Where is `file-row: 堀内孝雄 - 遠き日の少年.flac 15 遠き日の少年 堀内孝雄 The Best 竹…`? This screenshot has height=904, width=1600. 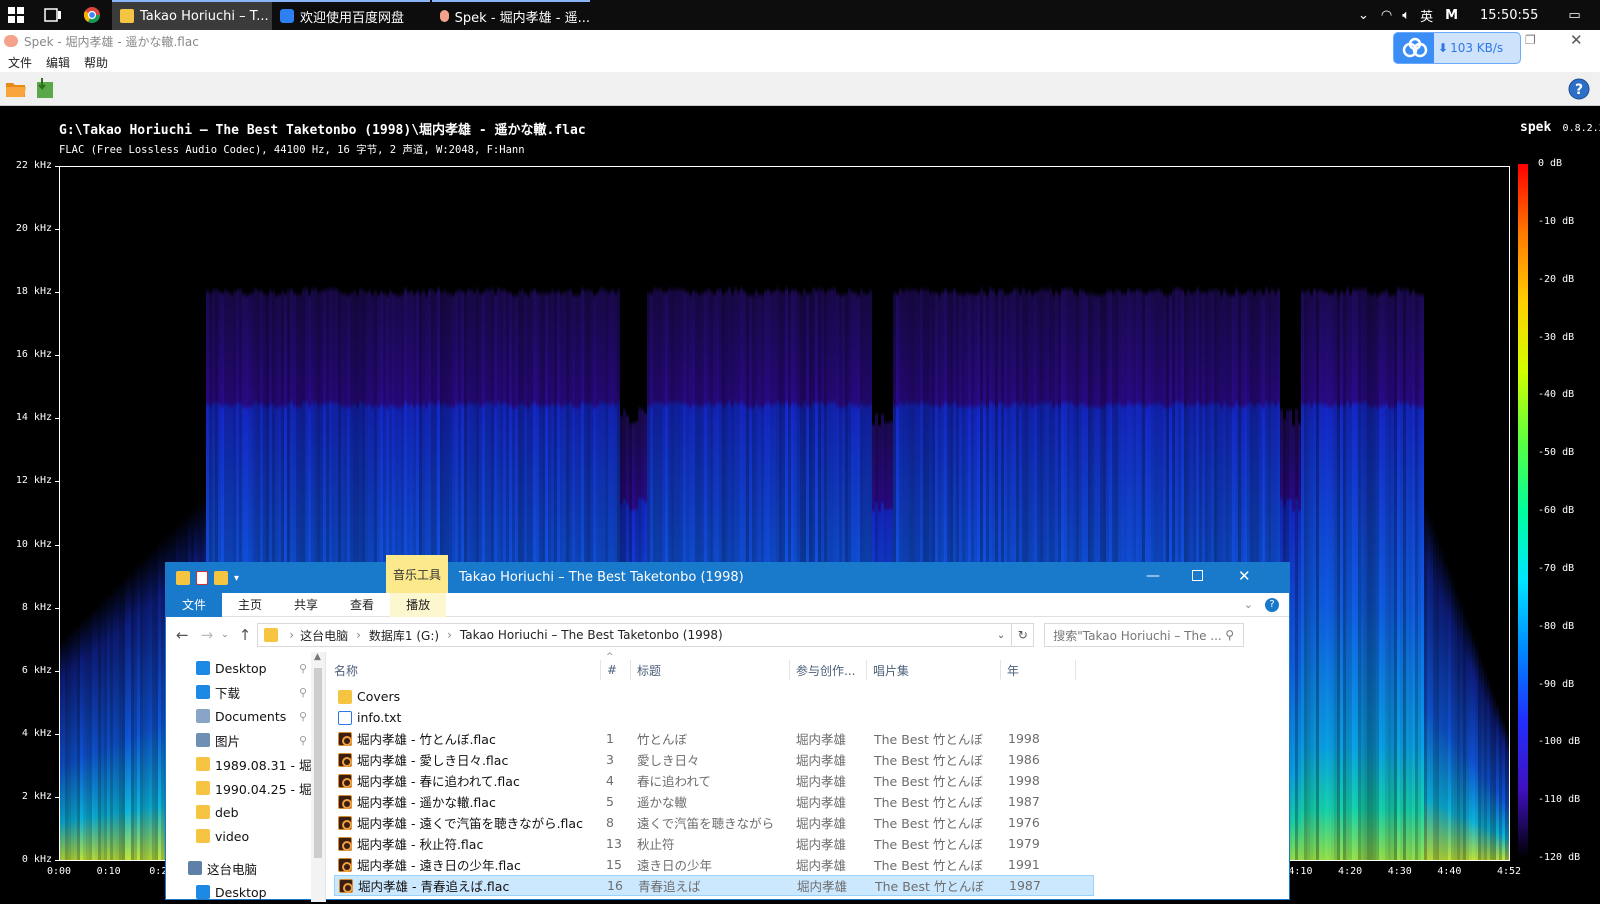
file-row: 堀内孝雄 - 遠き日の少年.flac 15 遠き日の少年 堀内孝雄 The Best 竹… is located at coordinates (714, 864).